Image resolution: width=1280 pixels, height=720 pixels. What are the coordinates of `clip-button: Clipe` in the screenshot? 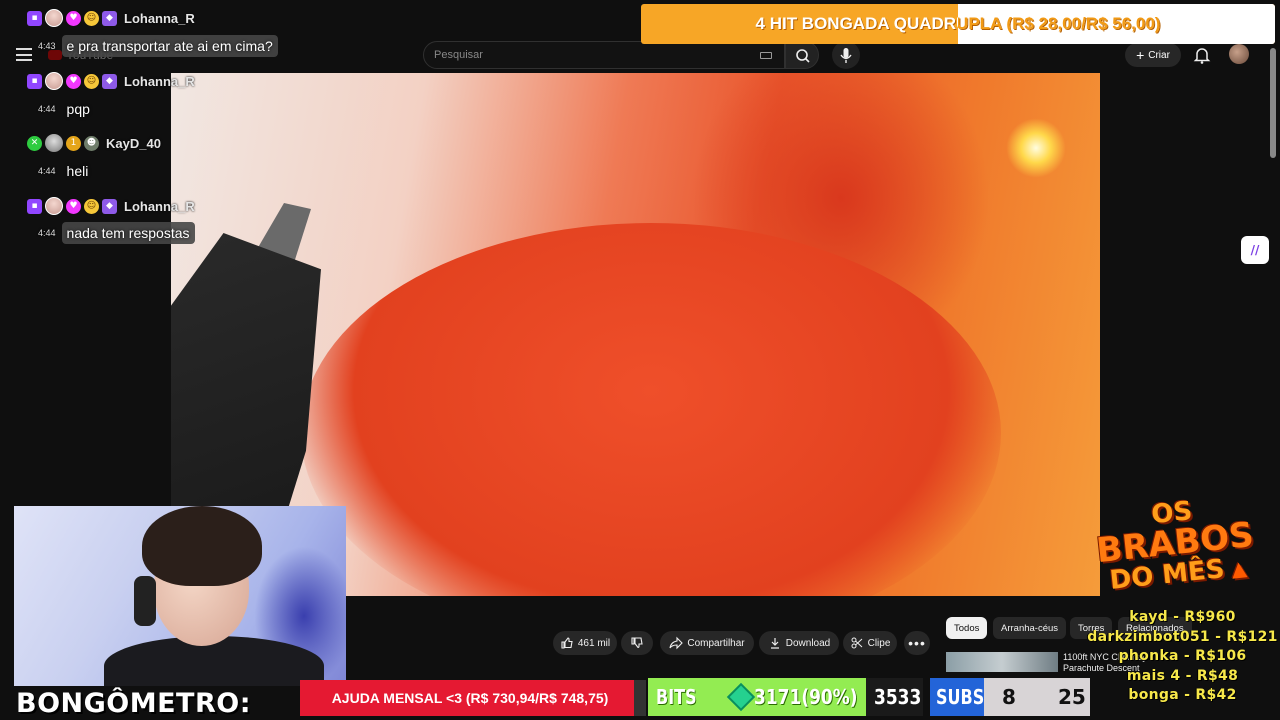 It's located at (870, 643).